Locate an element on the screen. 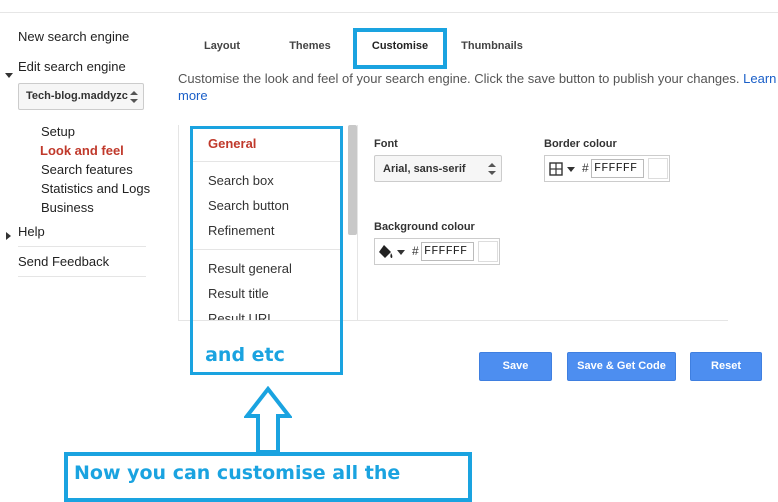 The width and height of the screenshot is (778, 502). background-colour-label: Background colour is located at coordinates (424, 227).